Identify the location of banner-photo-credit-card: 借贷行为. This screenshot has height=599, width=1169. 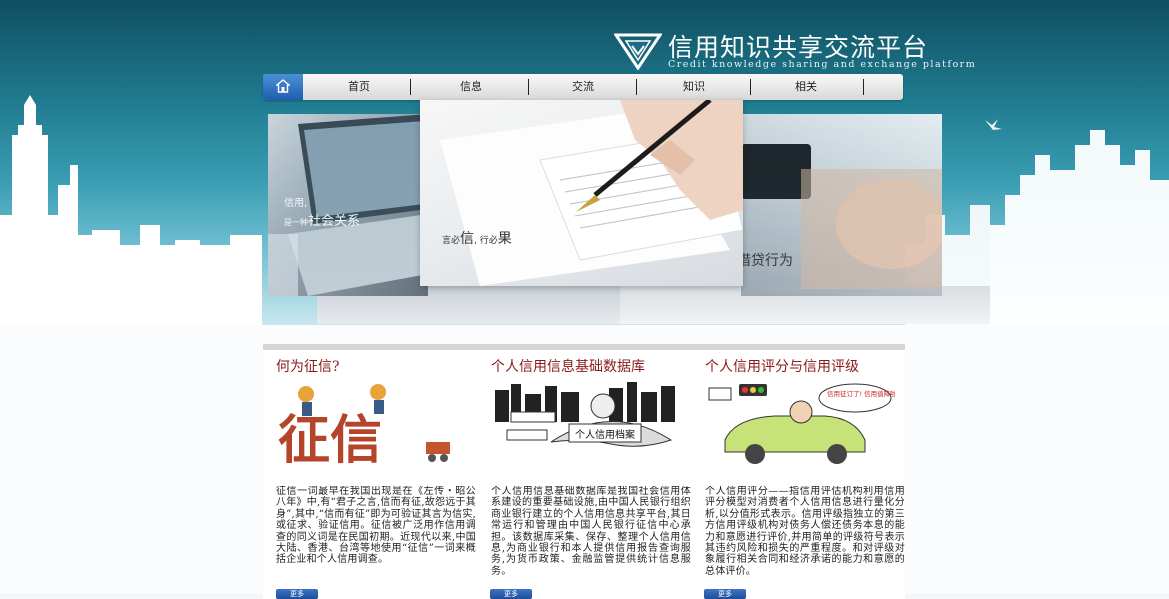
(841, 205).